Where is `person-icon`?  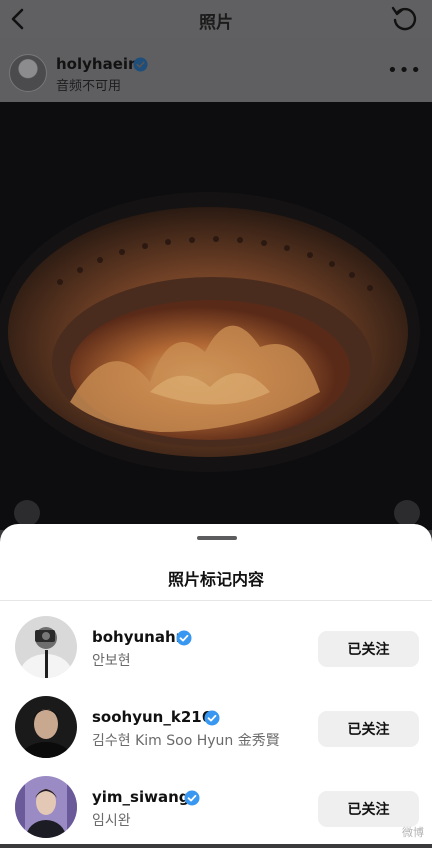
person-icon is located at coordinates (27, 513).